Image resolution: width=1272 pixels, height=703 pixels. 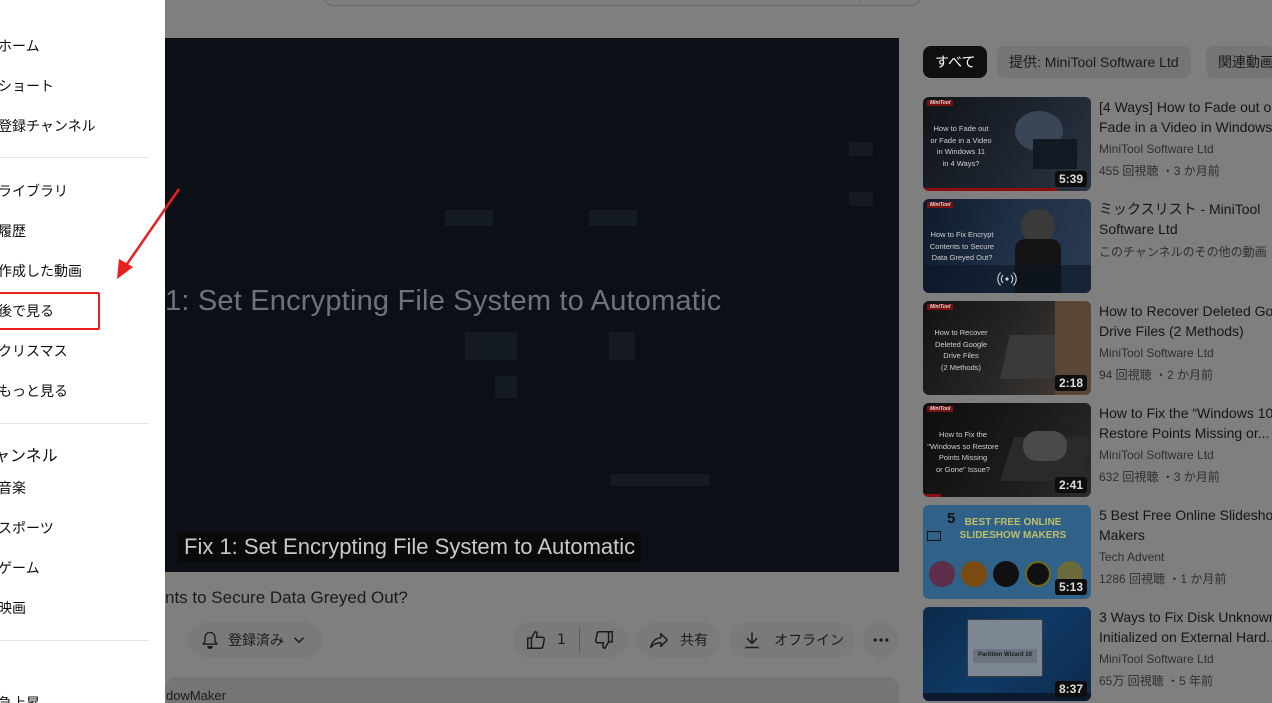 I want to click on sidebar-item-gaming: ゲーム, so click(x=20, y=568).